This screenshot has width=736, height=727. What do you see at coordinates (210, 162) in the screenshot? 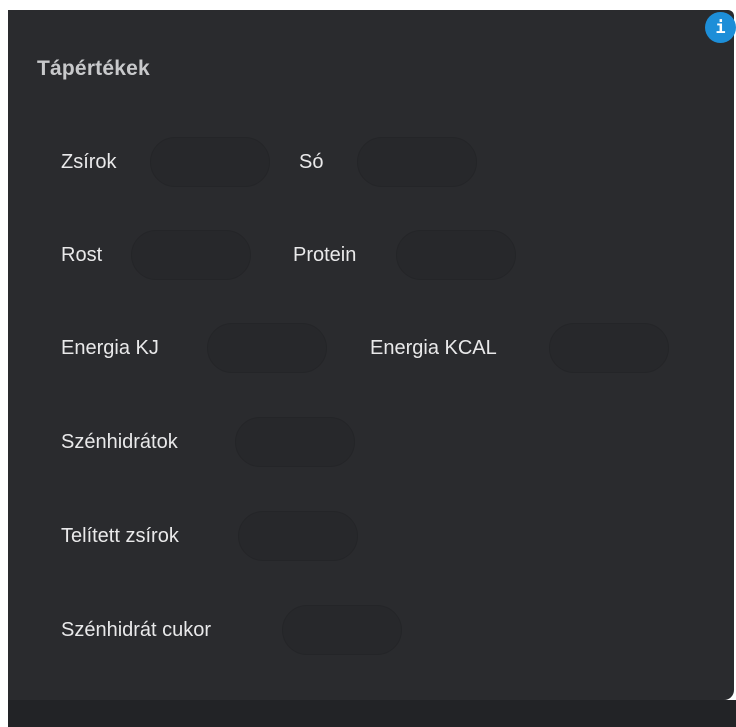
I see `fat-input` at bounding box center [210, 162].